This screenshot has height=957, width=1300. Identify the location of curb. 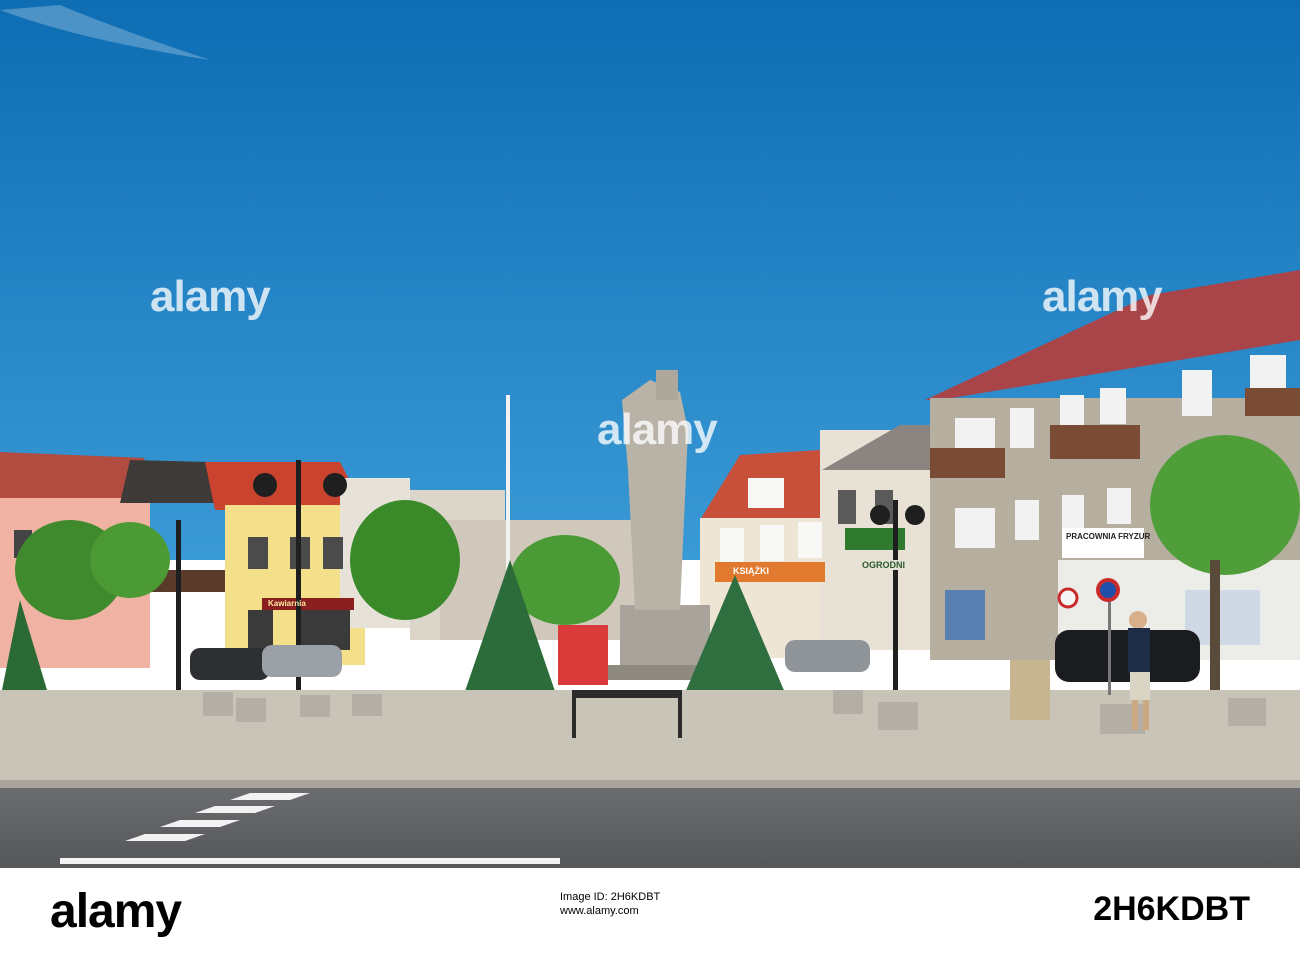
(650, 784).